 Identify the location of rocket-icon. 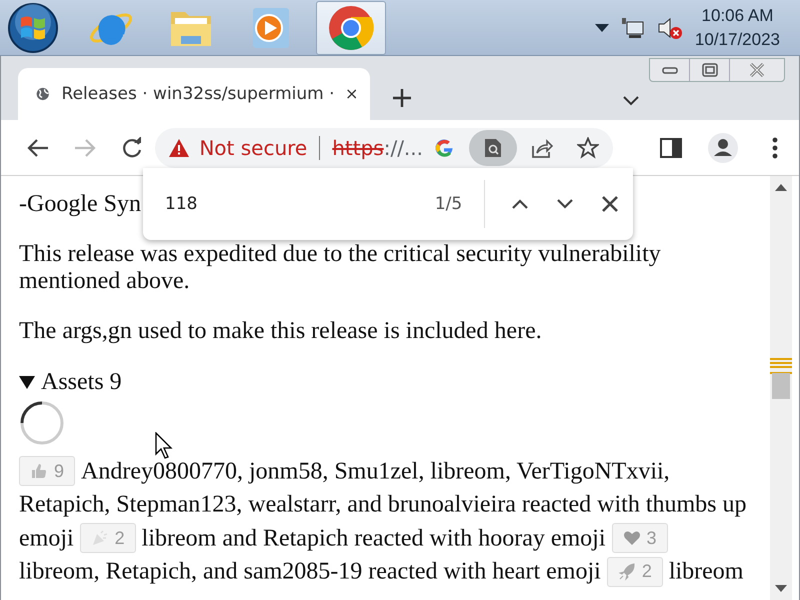
(627, 571).